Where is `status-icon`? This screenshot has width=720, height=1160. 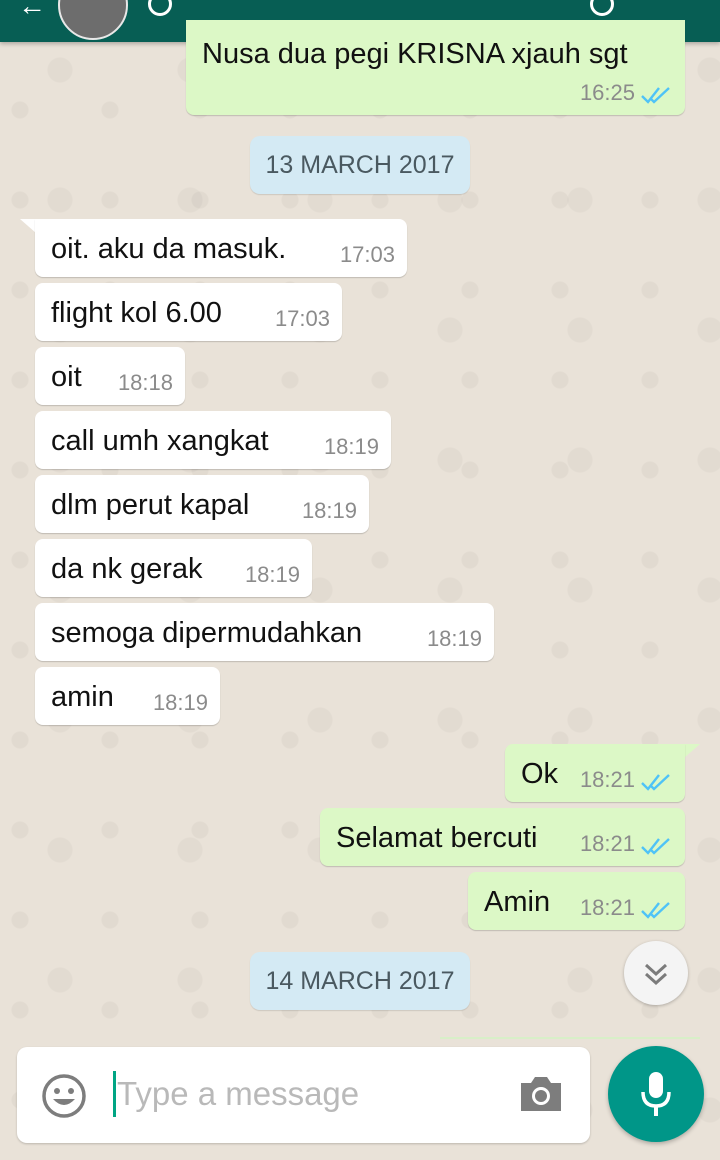
status-icon is located at coordinates (160, 8).